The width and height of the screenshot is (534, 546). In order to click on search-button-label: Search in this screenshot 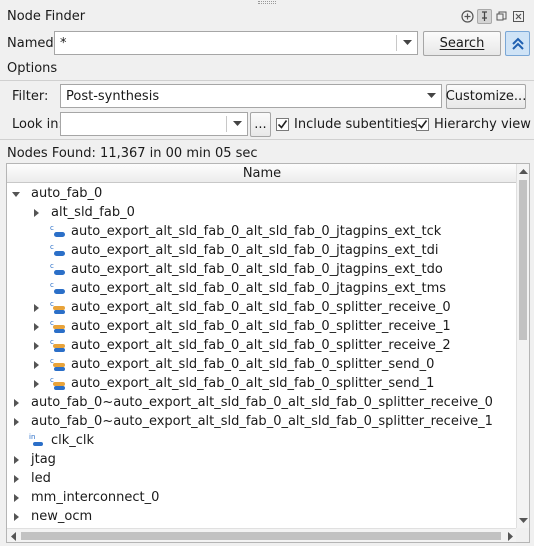, I will do `click(462, 43)`.